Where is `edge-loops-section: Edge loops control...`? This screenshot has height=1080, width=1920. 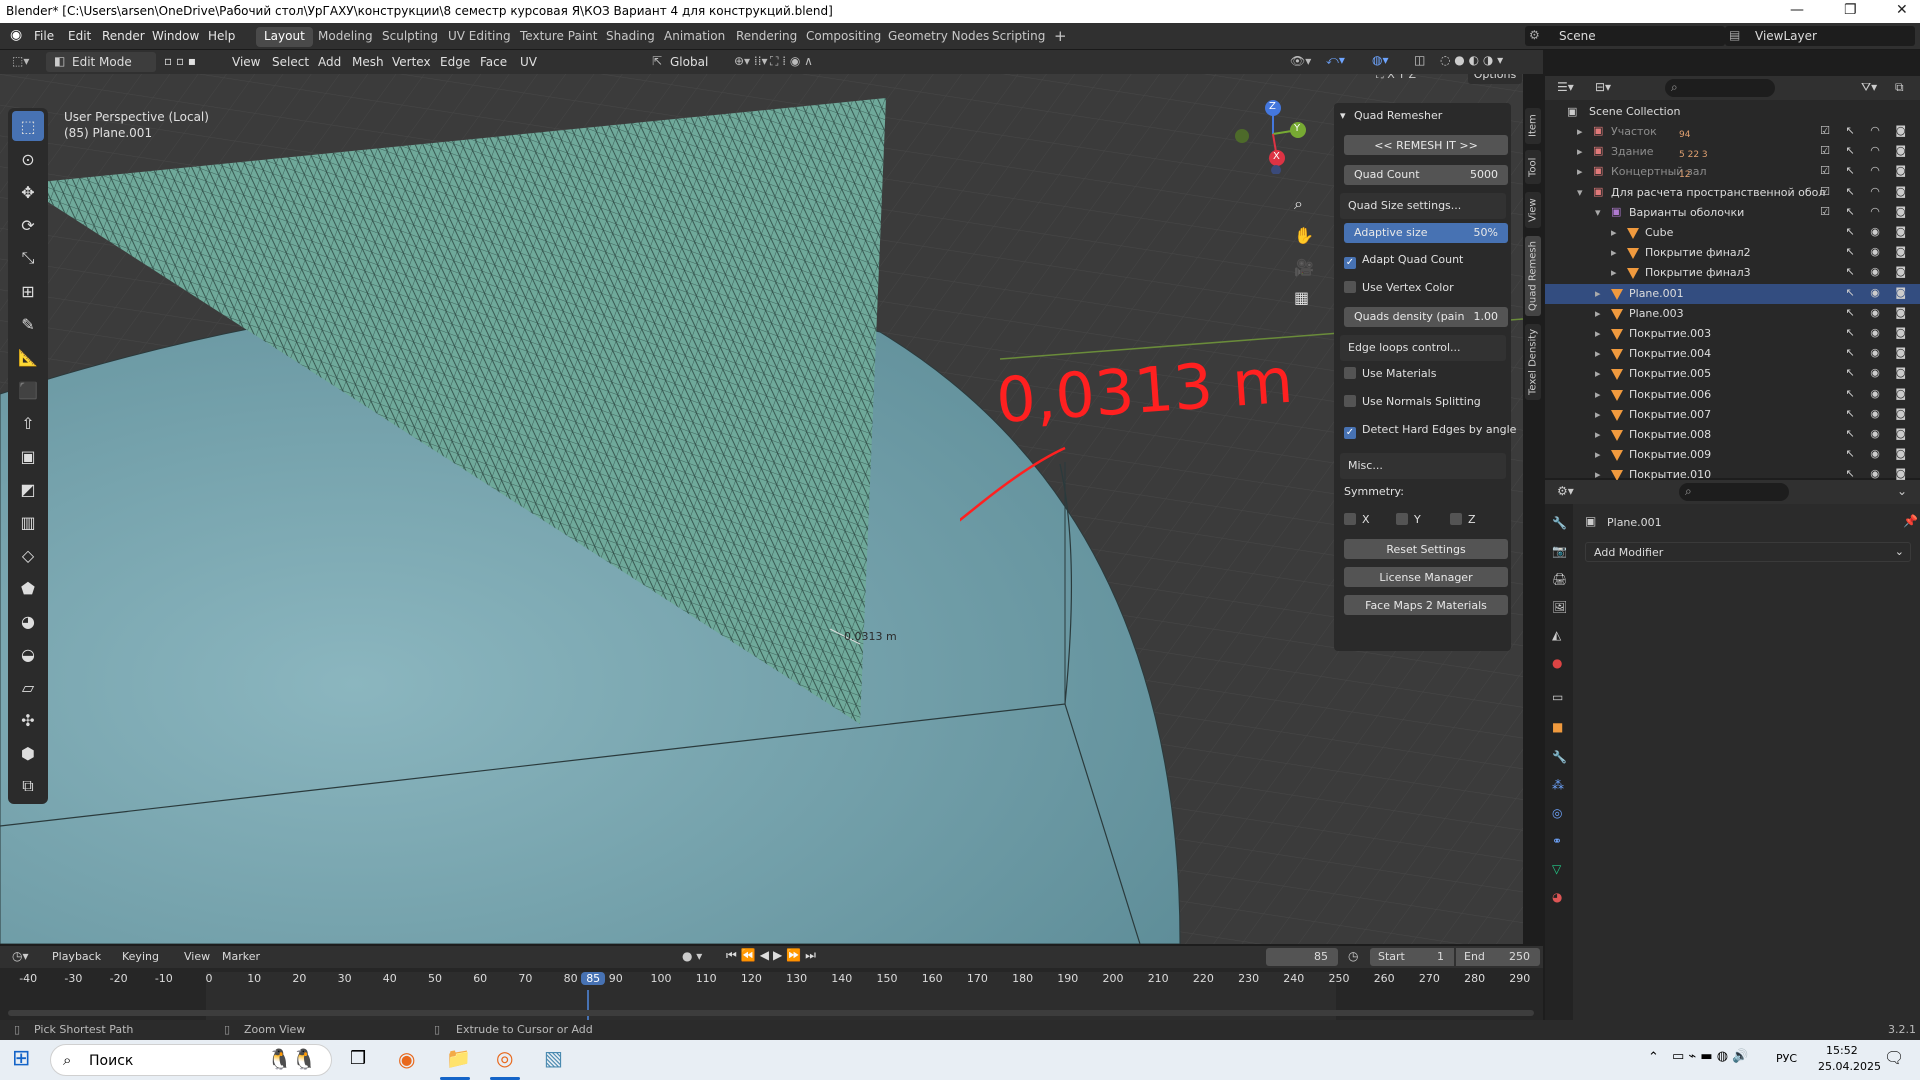 edge-loops-section: Edge loops control... is located at coordinates (1423, 348).